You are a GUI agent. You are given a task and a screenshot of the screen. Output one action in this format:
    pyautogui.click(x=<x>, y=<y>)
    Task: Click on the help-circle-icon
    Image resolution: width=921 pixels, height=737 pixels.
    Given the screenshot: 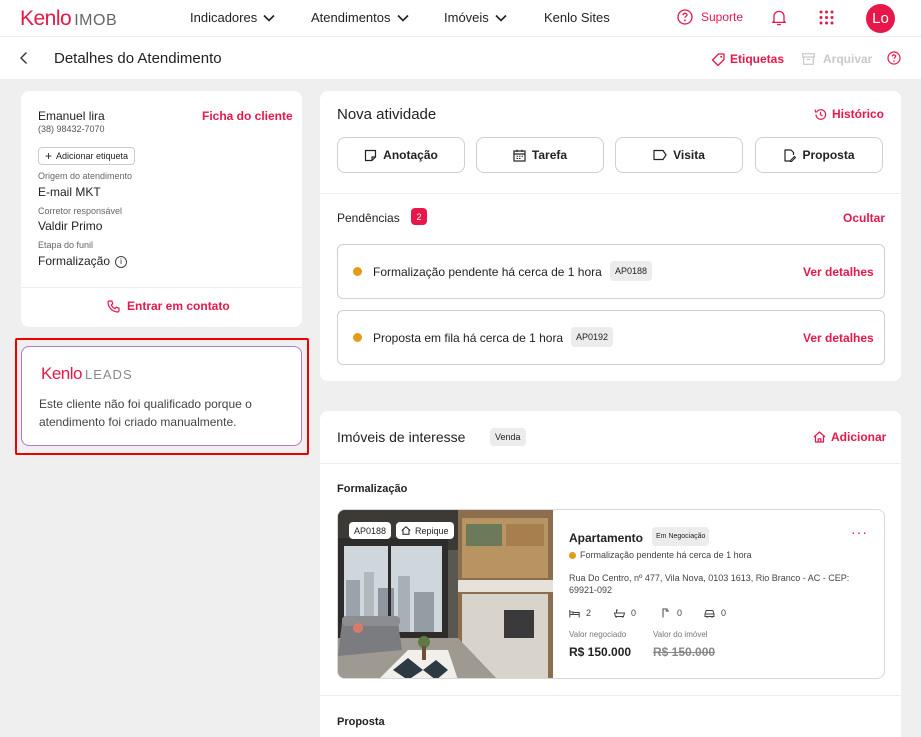 What is the action you would take?
    pyautogui.click(x=894, y=58)
    